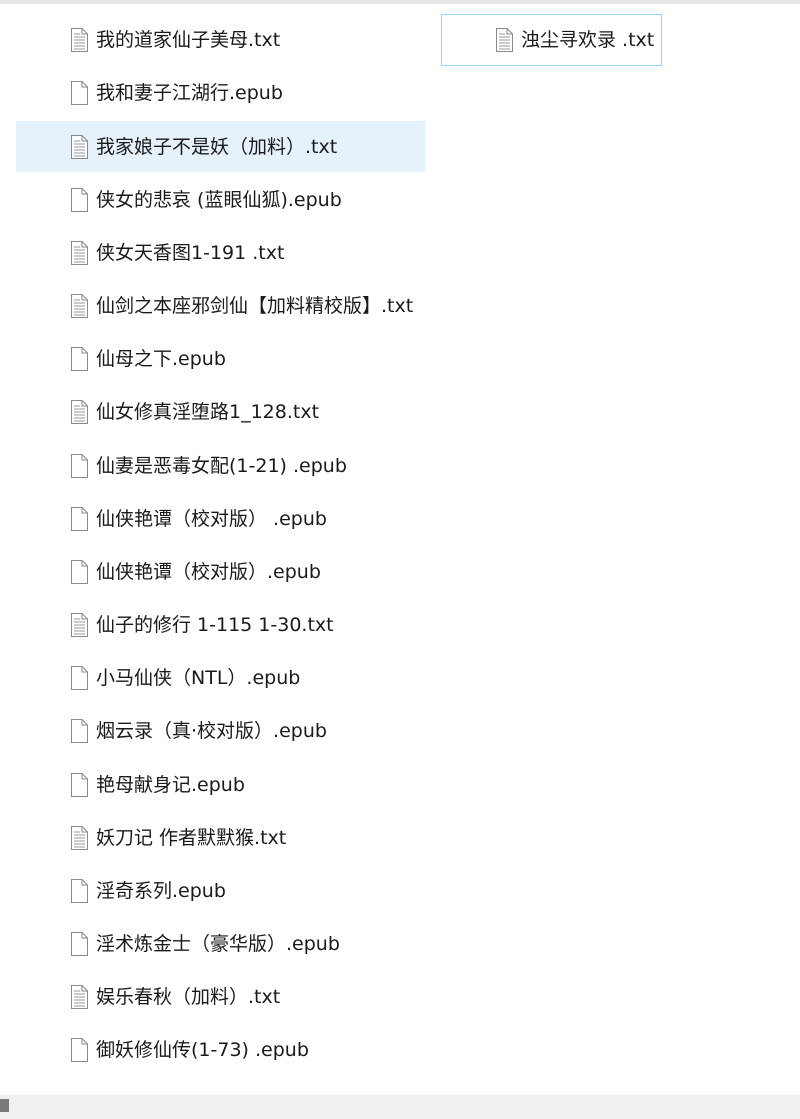 The image size is (800, 1119). I want to click on file-item: 我和妻子江湖行.epub, so click(220, 92).